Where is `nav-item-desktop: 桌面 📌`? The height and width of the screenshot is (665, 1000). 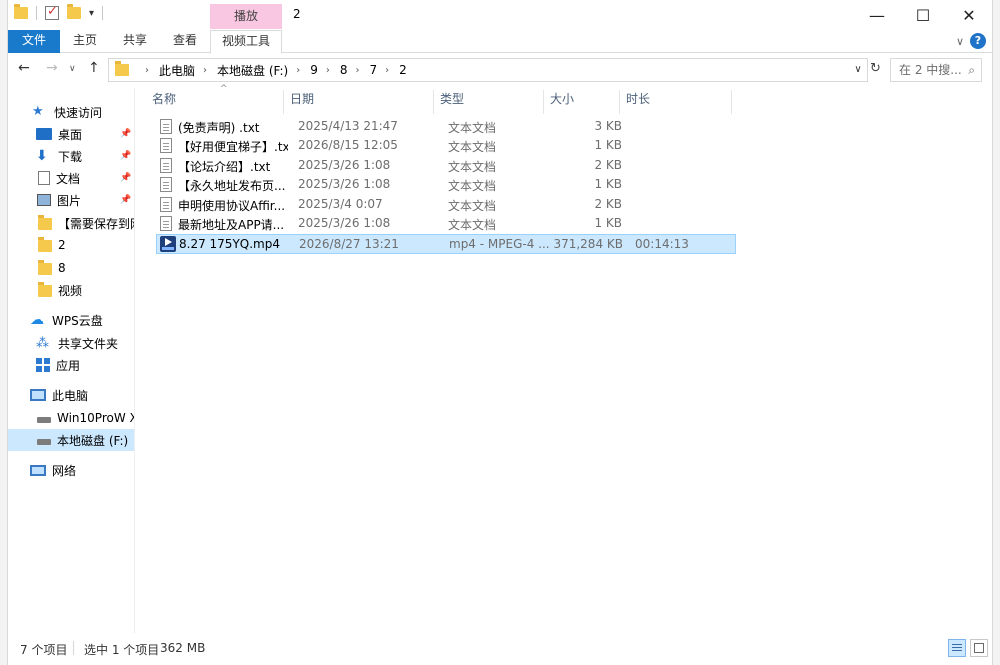
nav-item-desktop: 桌面 📌 is located at coordinates (71, 134).